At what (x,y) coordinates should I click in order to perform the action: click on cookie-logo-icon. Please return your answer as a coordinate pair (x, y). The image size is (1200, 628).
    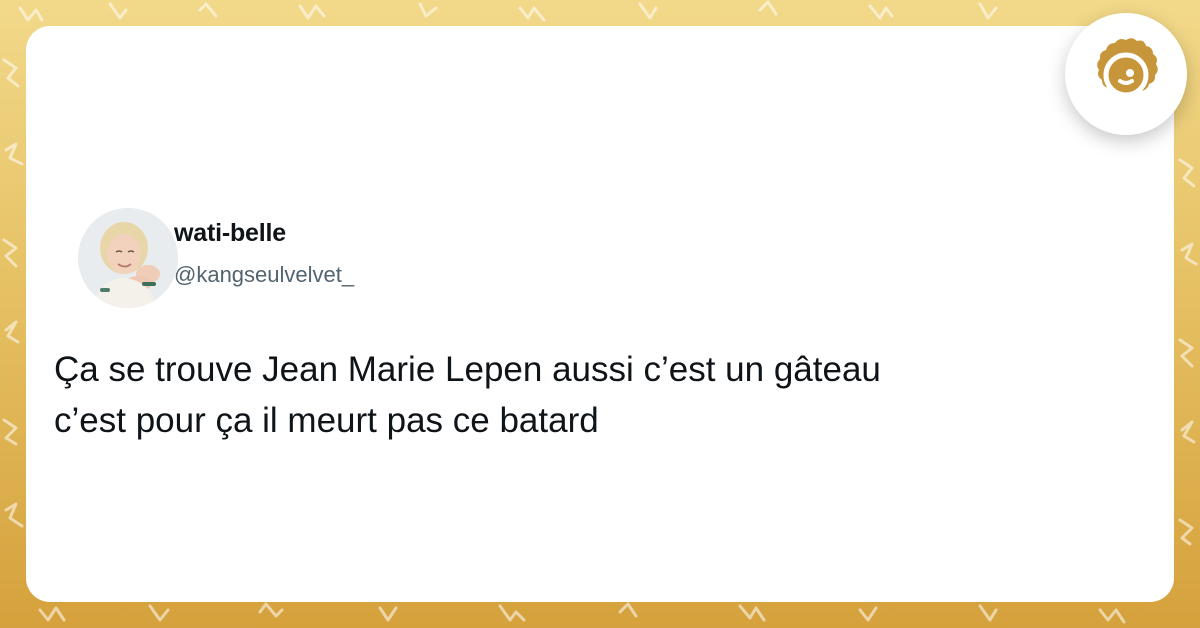
    Looking at the image, I should click on (1127, 68).